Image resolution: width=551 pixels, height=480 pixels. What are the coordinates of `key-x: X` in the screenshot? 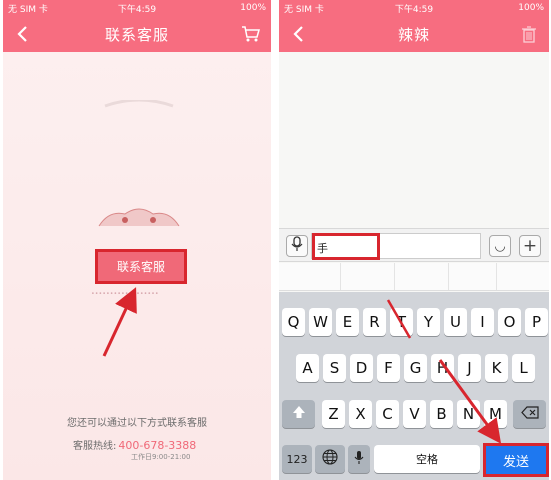 It's located at (360, 414).